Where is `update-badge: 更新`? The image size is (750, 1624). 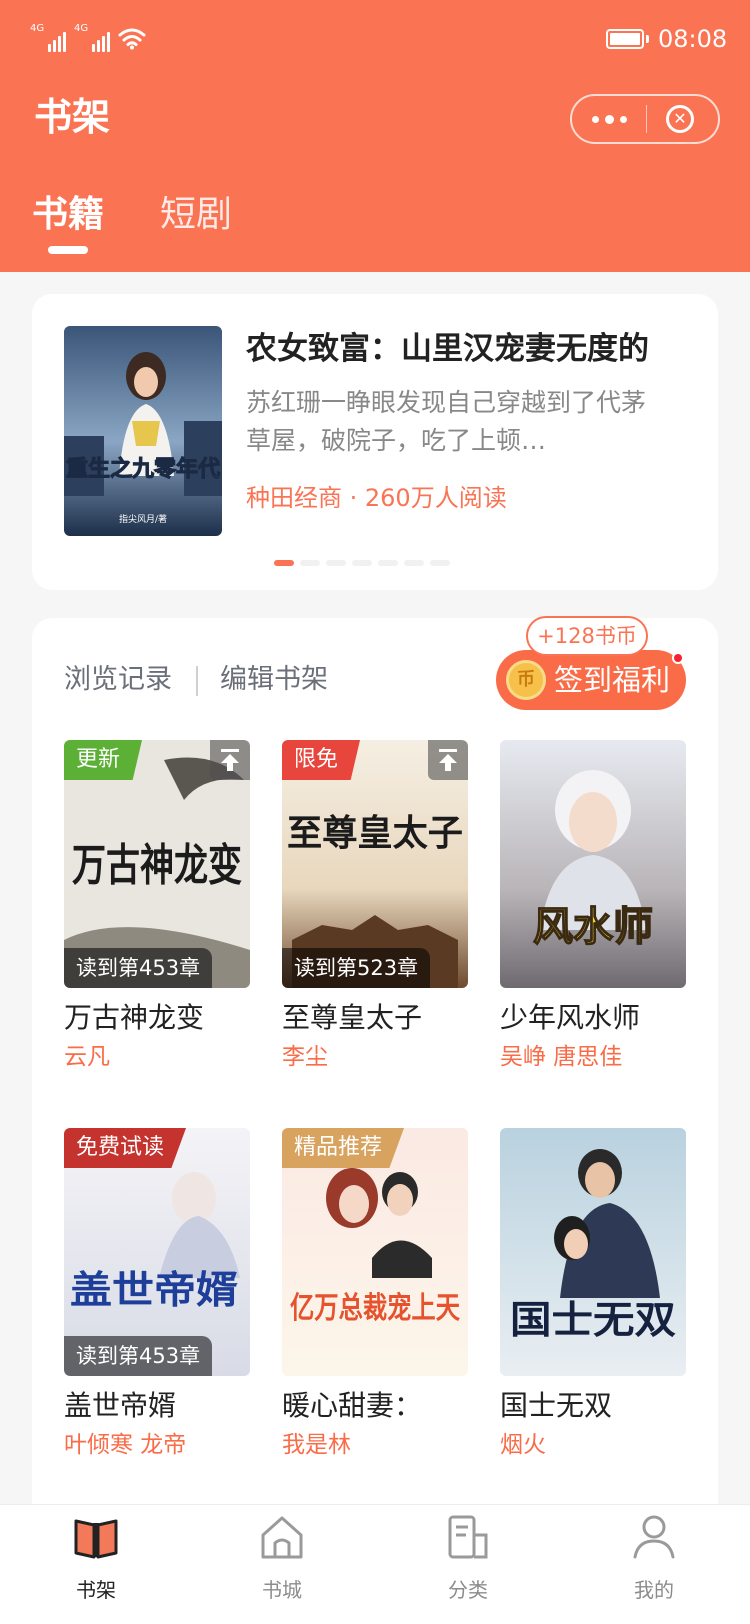
update-badge: 更新 is located at coordinates (103, 760).